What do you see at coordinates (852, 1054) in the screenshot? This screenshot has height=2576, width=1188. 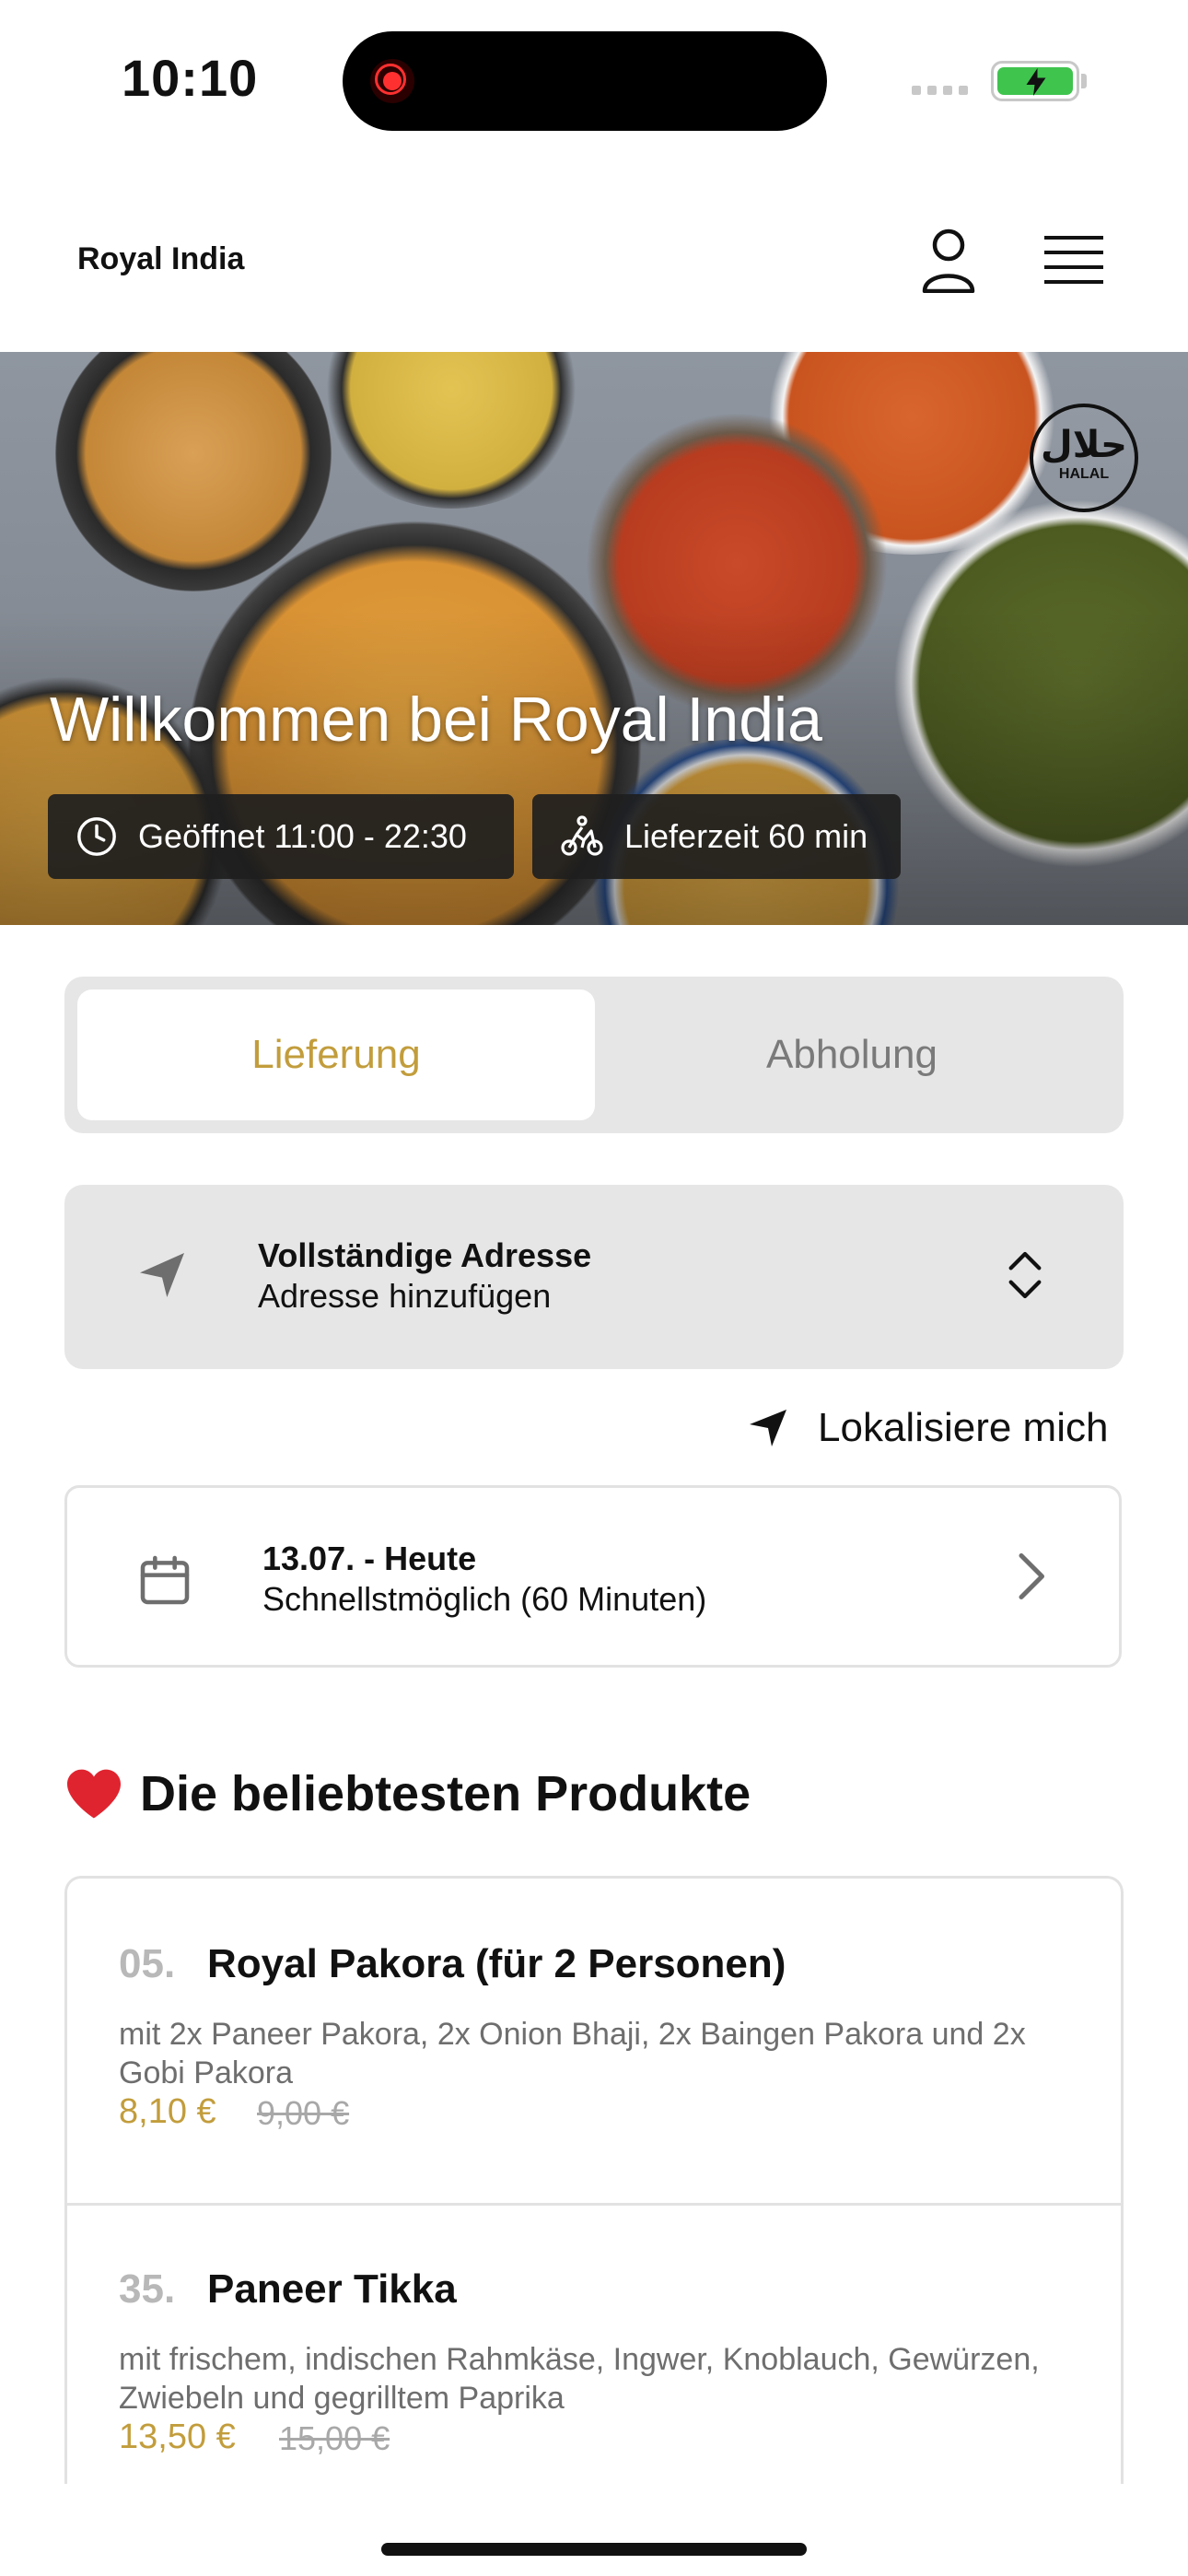 I see `tab-pickup: Abholung` at bounding box center [852, 1054].